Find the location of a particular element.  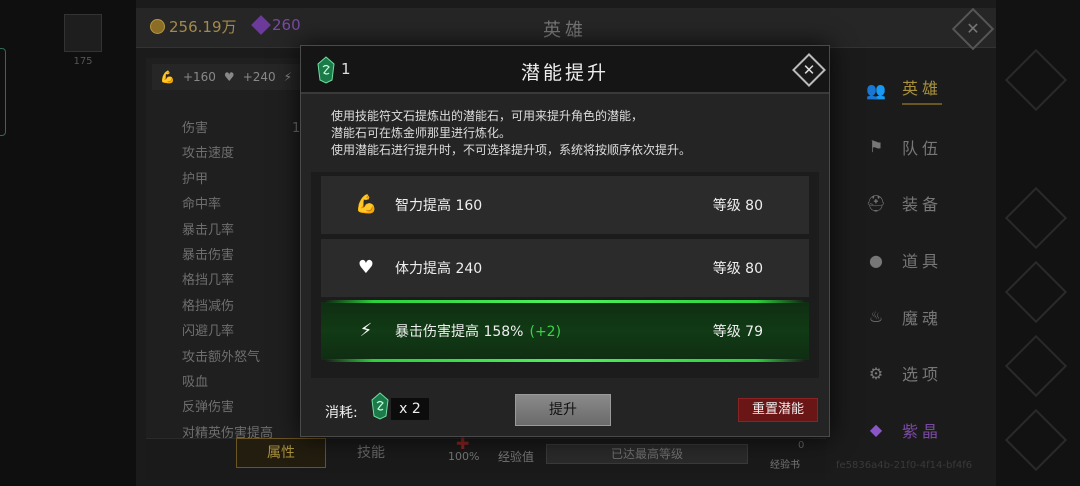

helmet-icon: ⛑ is located at coordinates (878, 203).